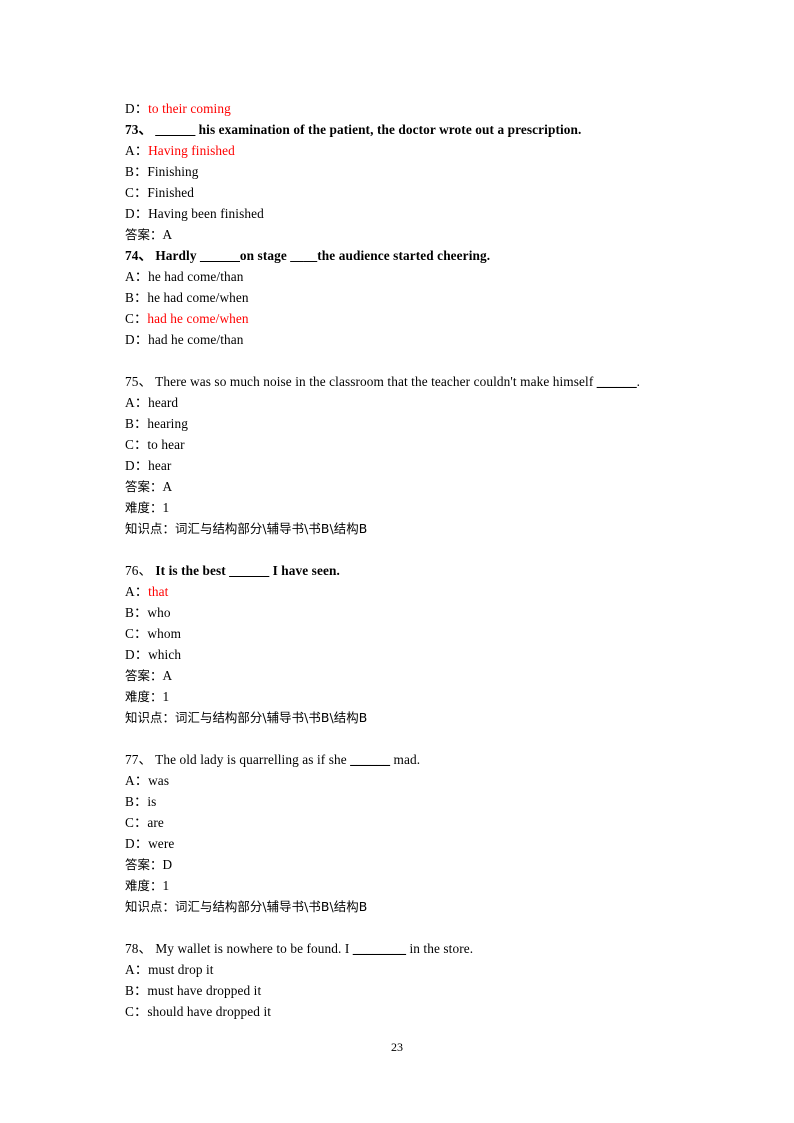 The image size is (794, 1123). What do you see at coordinates (304, 570) in the screenshot?
I see `question-text-post: I have seen.` at bounding box center [304, 570].